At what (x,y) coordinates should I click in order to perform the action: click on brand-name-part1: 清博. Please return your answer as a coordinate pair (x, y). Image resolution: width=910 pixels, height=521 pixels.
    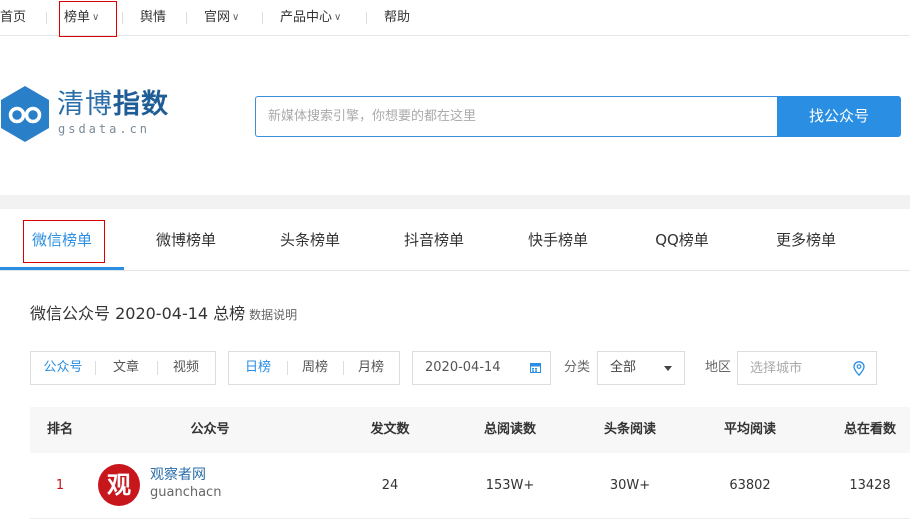
    Looking at the image, I should click on (85, 104).